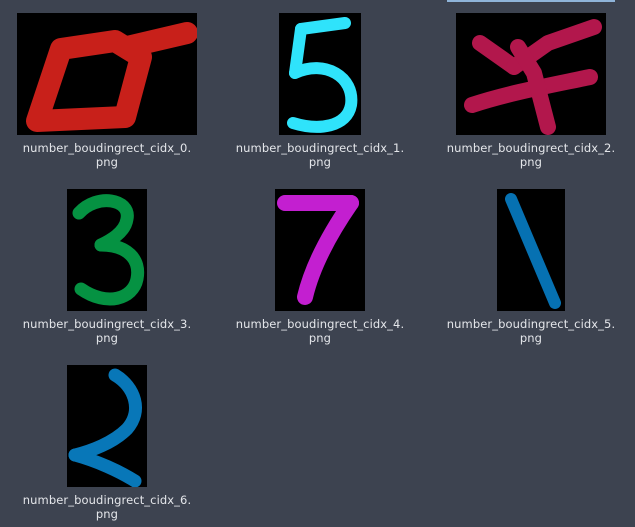 This screenshot has height=527, width=635. What do you see at coordinates (320, 74) in the screenshot?
I see `digit-5-thumbnail` at bounding box center [320, 74].